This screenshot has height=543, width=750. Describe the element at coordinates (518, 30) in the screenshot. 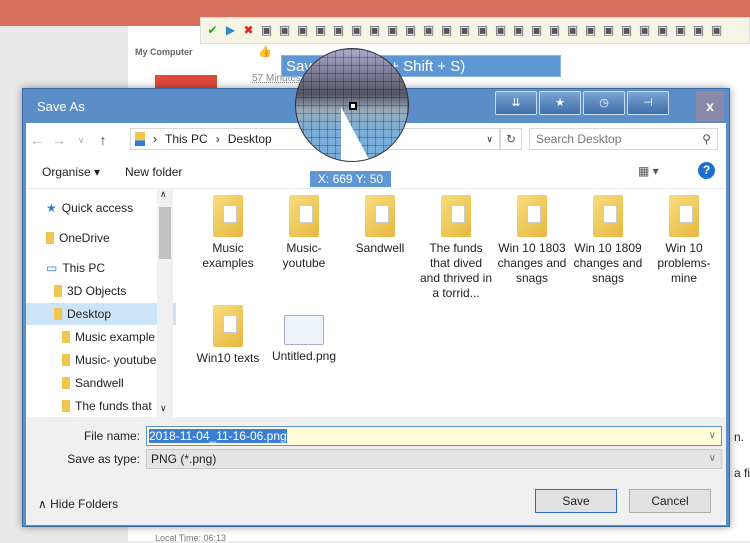

I see `highlight-icon: ▣` at that location.